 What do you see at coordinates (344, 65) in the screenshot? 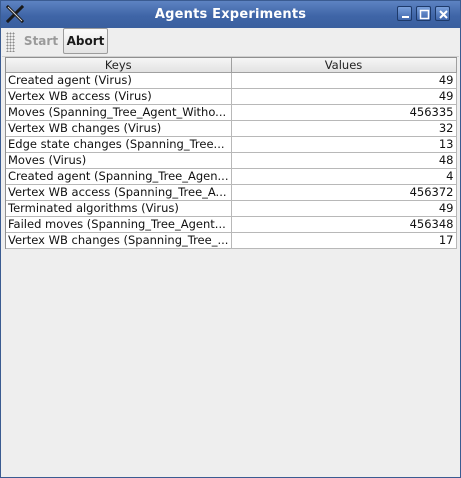
I see `column-header-values: Values` at bounding box center [344, 65].